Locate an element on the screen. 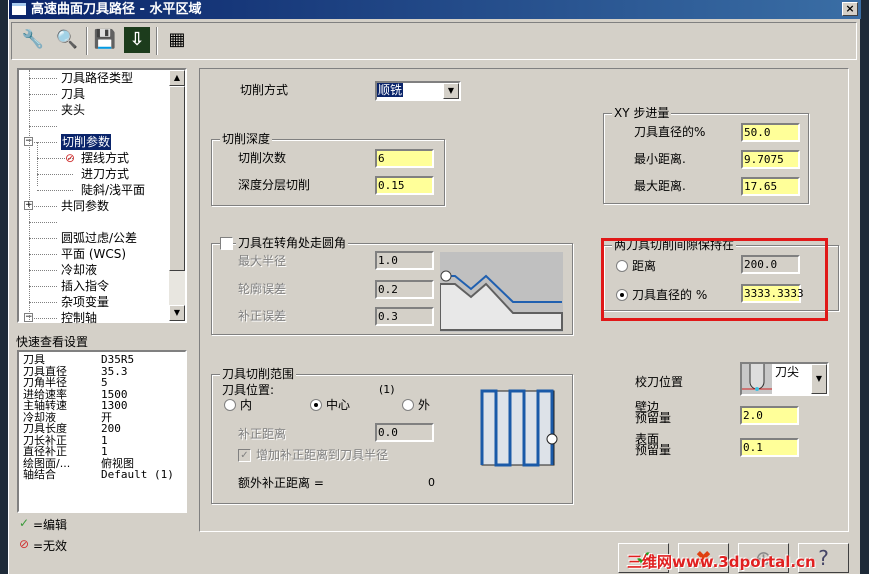 The width and height of the screenshot is (869, 574). cut-method-label: 切削方式 is located at coordinates (264, 90).